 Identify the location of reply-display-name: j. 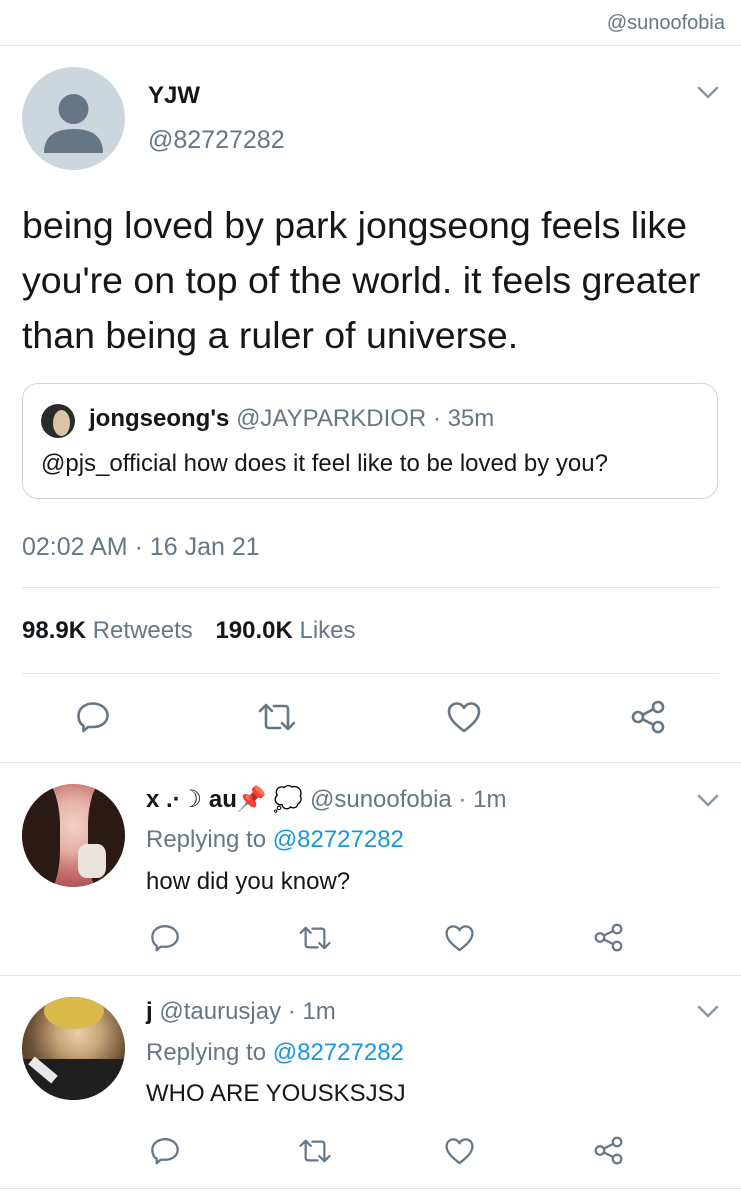
(149, 1011).